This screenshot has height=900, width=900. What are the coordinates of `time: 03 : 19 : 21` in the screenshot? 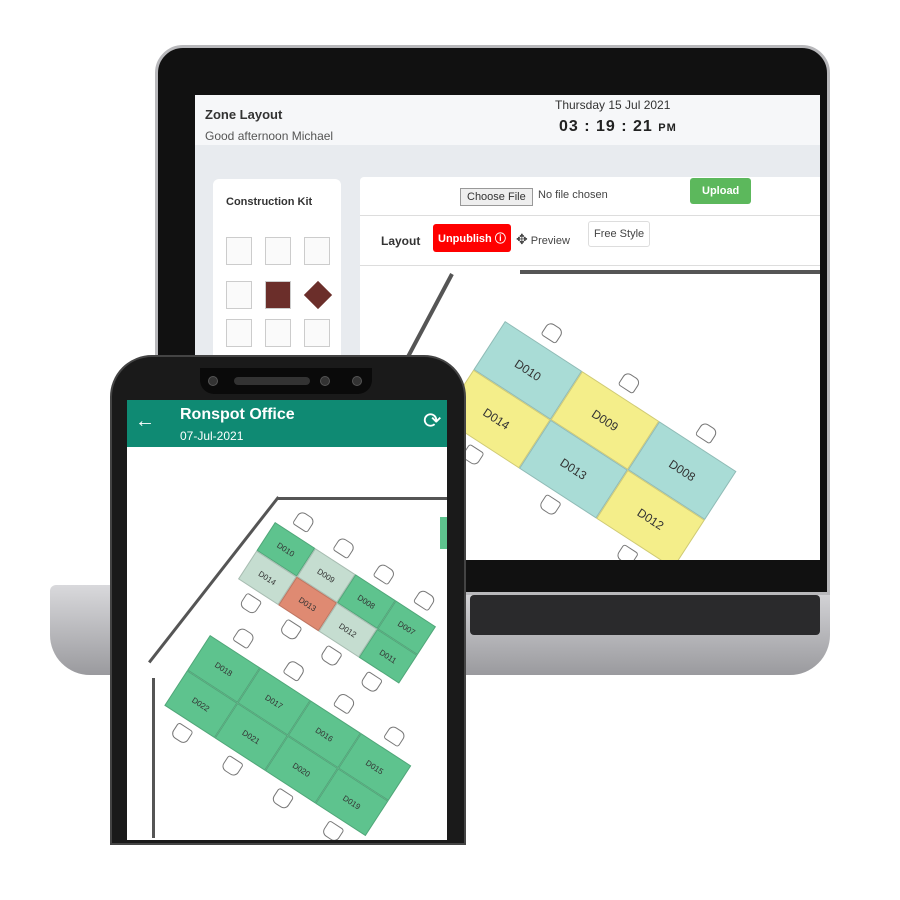 It's located at (606, 126).